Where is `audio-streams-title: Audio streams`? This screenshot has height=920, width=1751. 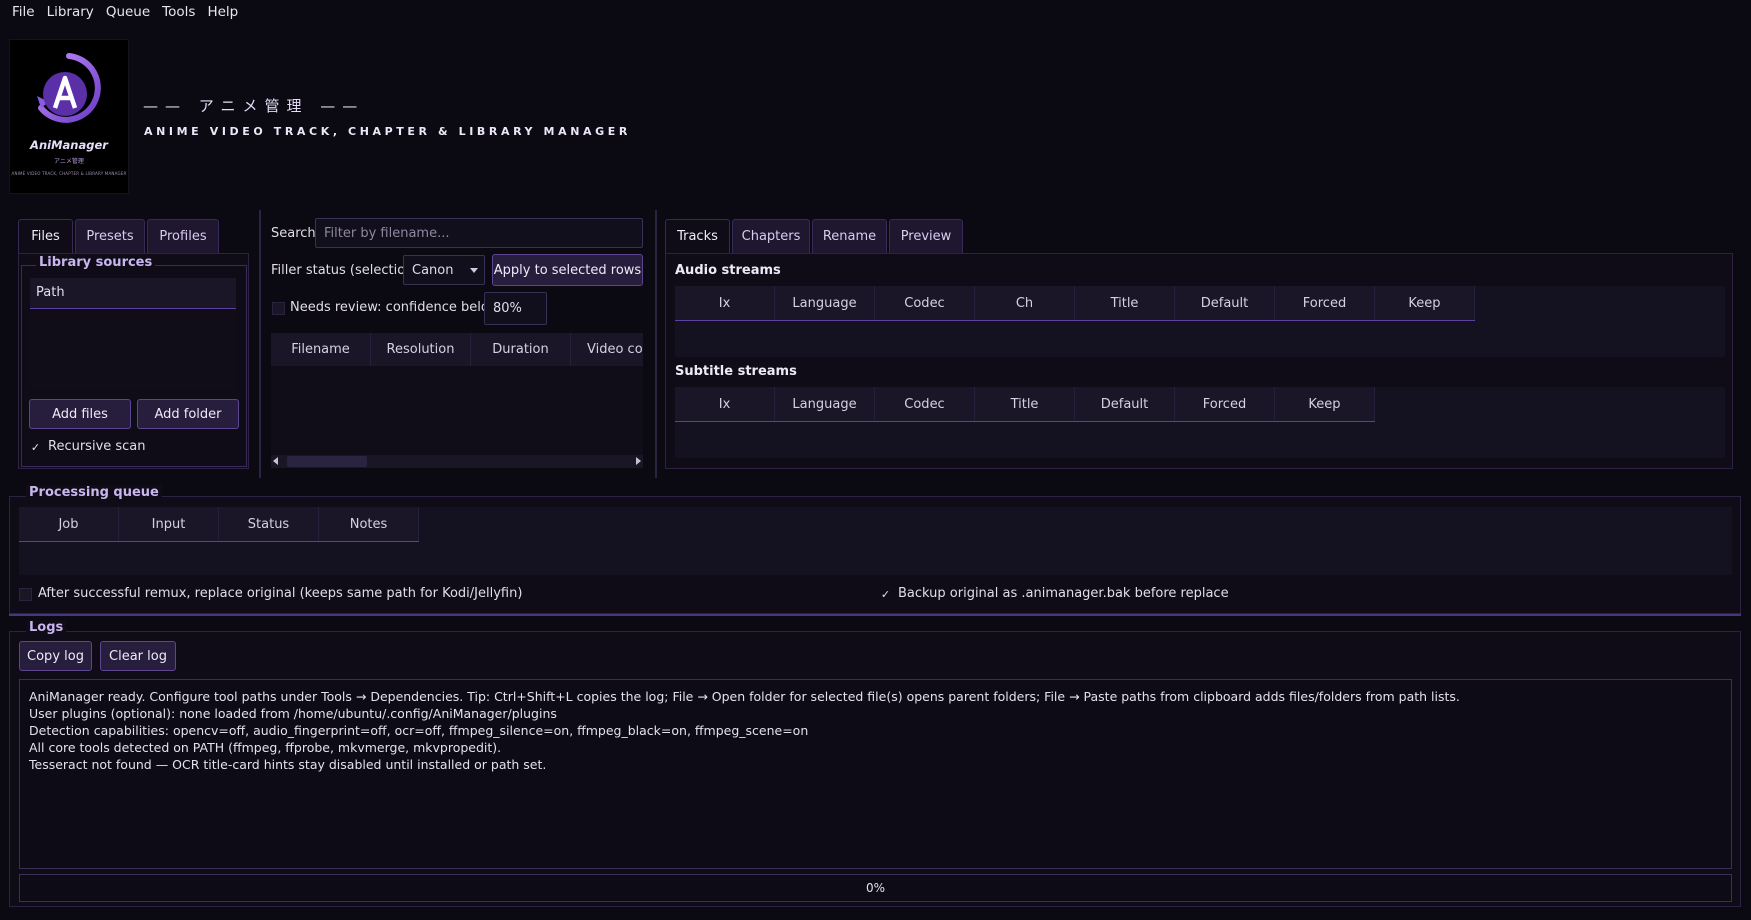 audio-streams-title: Audio streams is located at coordinates (728, 270).